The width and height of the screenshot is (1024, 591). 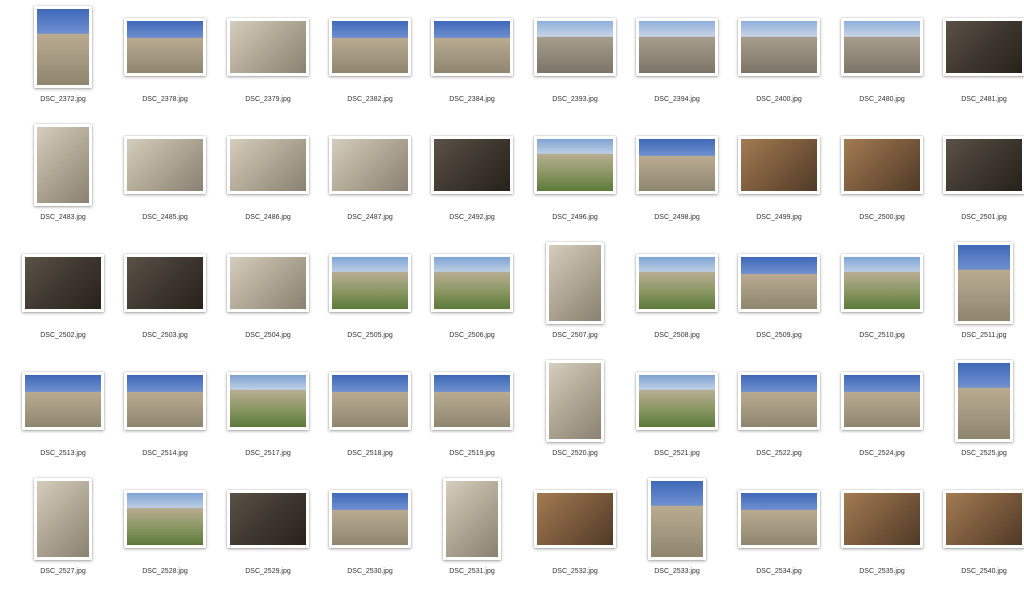 I want to click on file-item: DSC_2486.jpg, so click(x=268, y=179).